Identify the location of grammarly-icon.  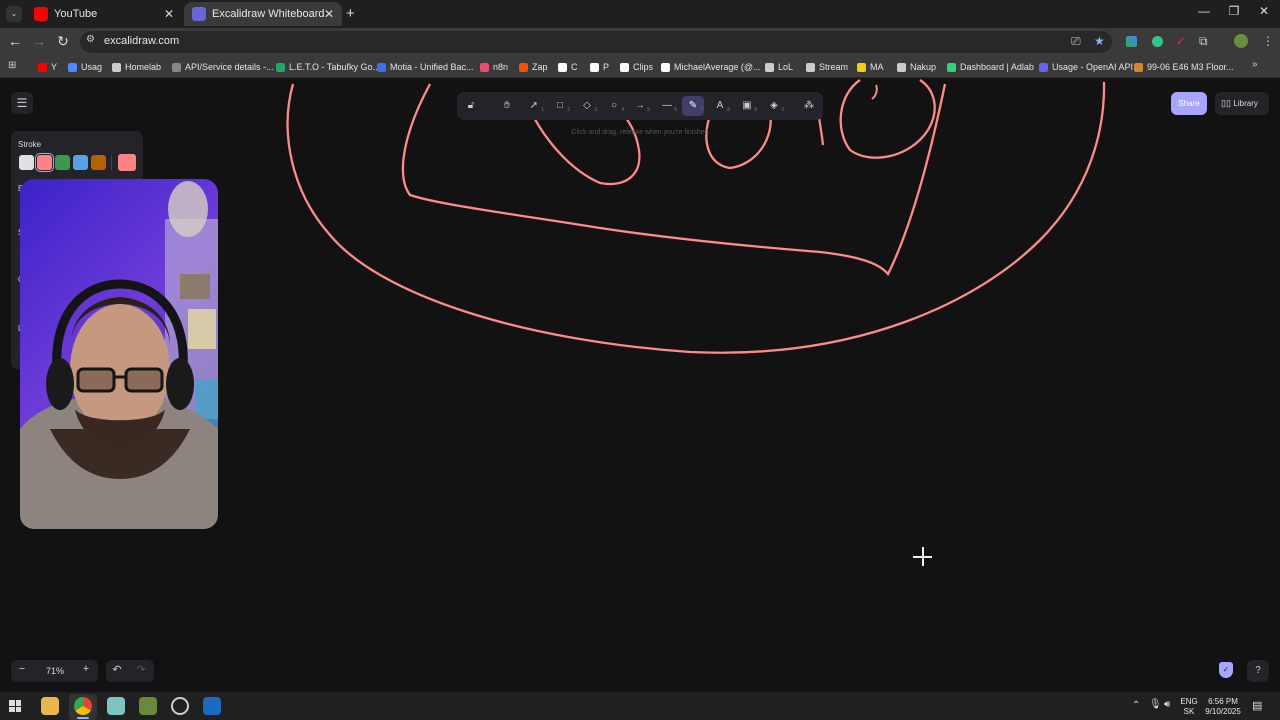
(1157, 41).